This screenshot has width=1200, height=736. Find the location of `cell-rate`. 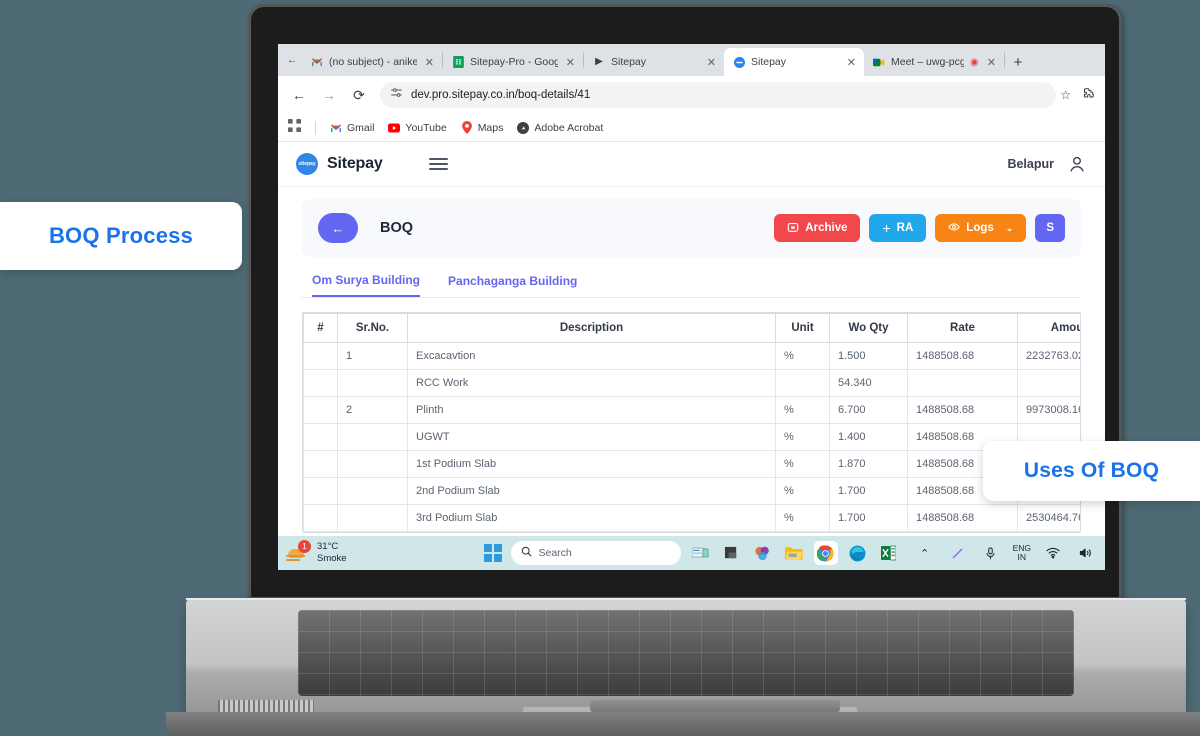

cell-rate is located at coordinates (962, 383).